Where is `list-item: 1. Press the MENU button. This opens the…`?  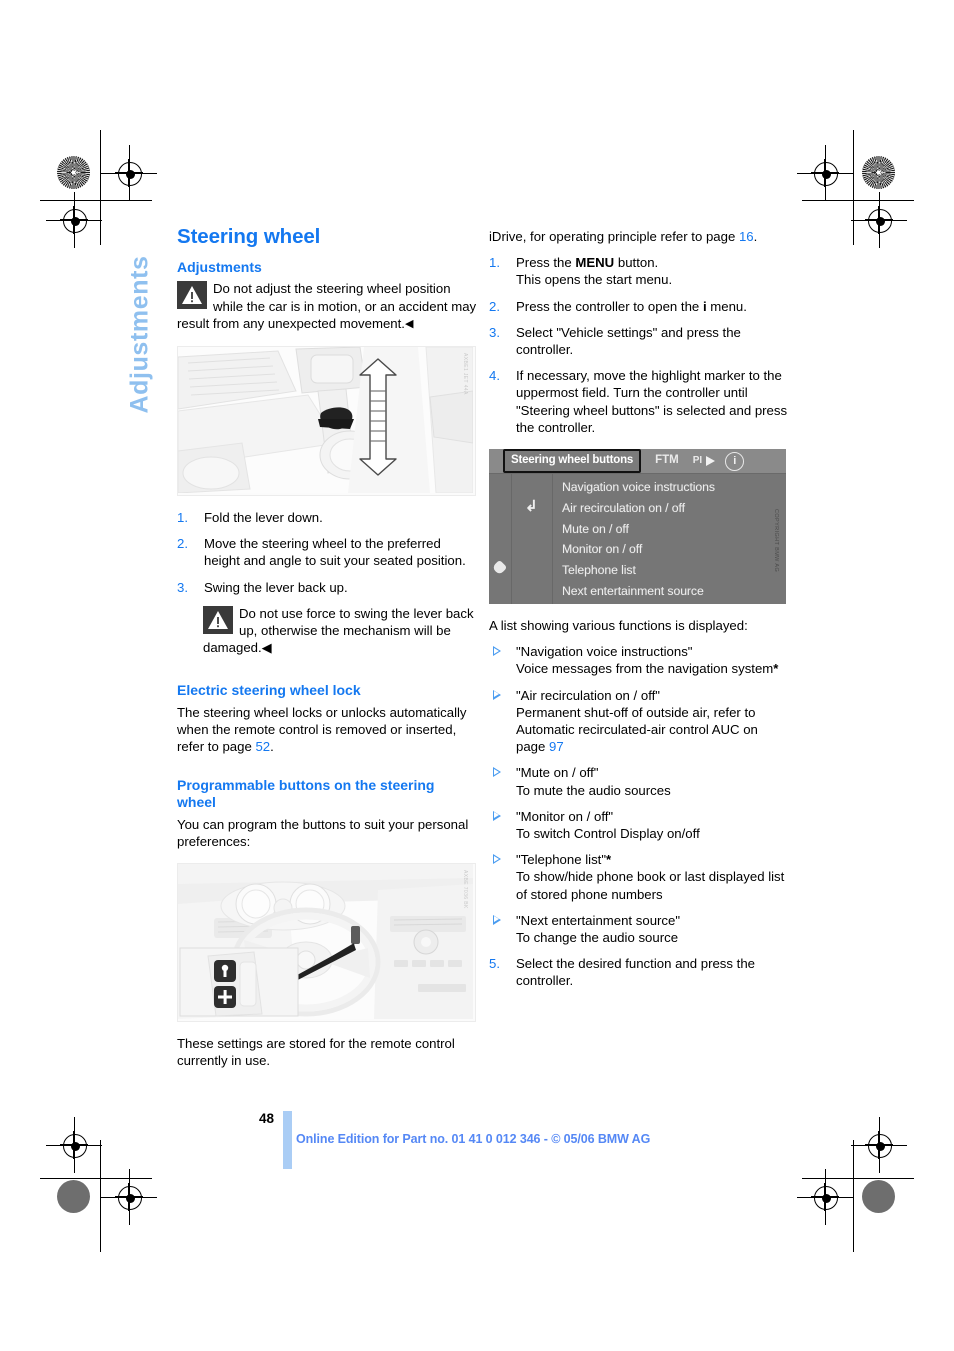
list-item: 1. Press the MENU button. This opens the… is located at coordinates (639, 271).